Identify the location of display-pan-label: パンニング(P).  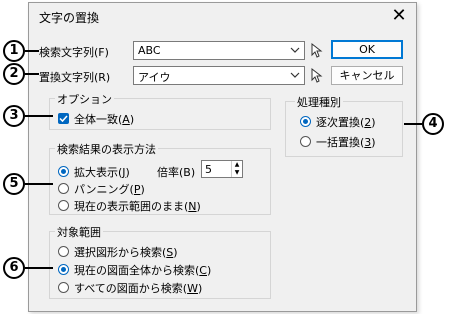
(109, 189).